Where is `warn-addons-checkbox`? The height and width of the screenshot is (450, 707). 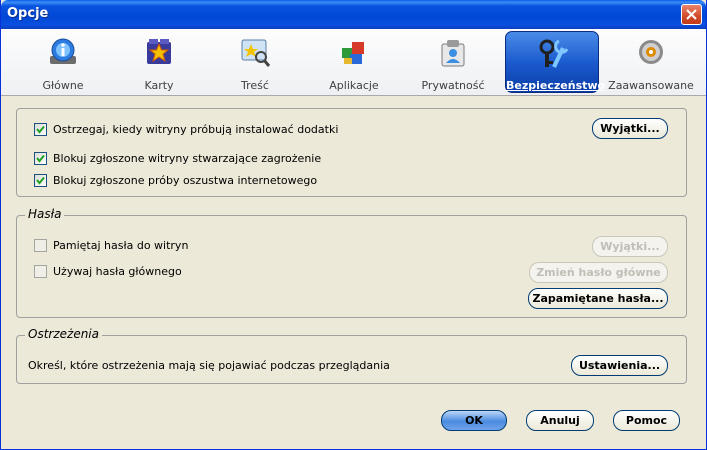 warn-addons-checkbox is located at coordinates (40, 129).